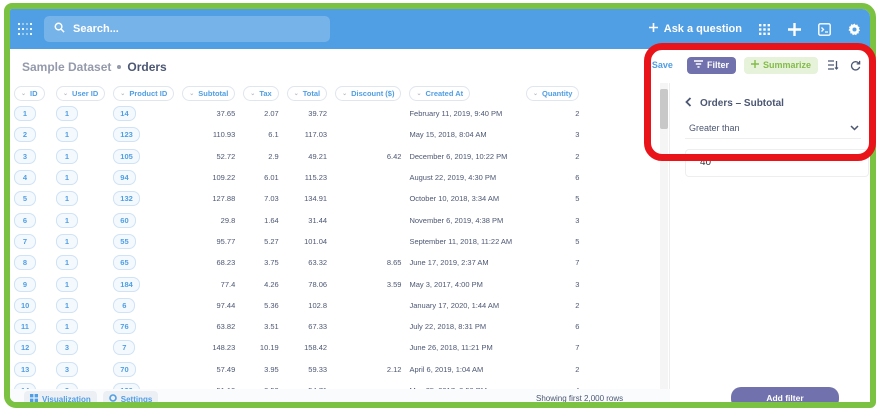 The image size is (880, 412). I want to click on column-header-pill: ⌄ Tax, so click(261, 93).